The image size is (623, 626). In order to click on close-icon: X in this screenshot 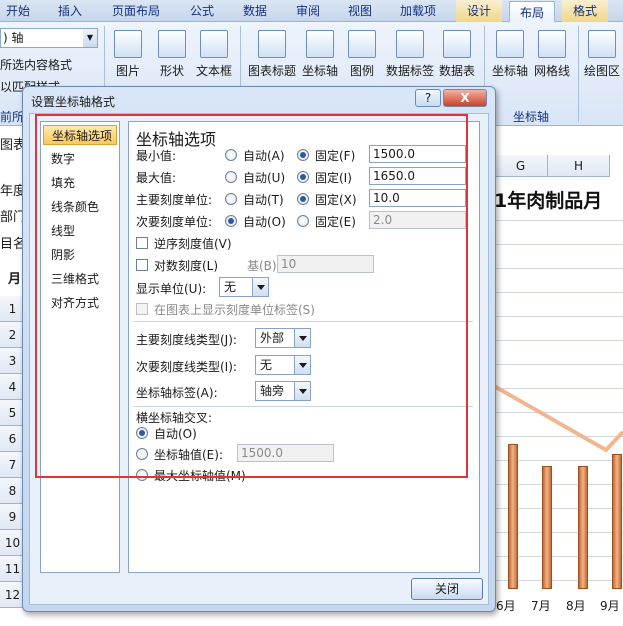, I will do `click(465, 98)`.